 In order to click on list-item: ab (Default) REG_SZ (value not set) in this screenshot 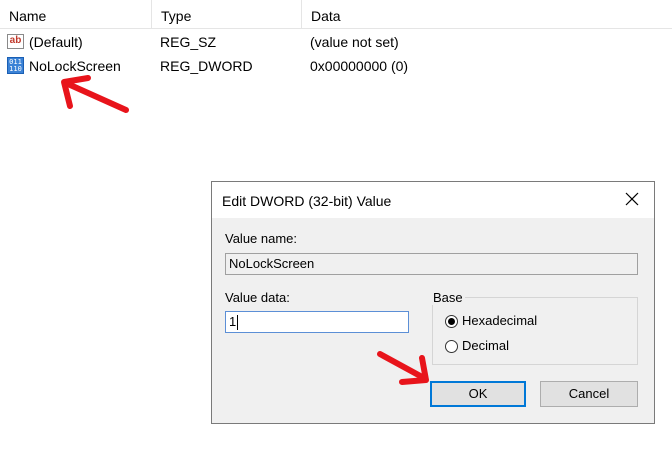, I will do `click(336, 42)`.